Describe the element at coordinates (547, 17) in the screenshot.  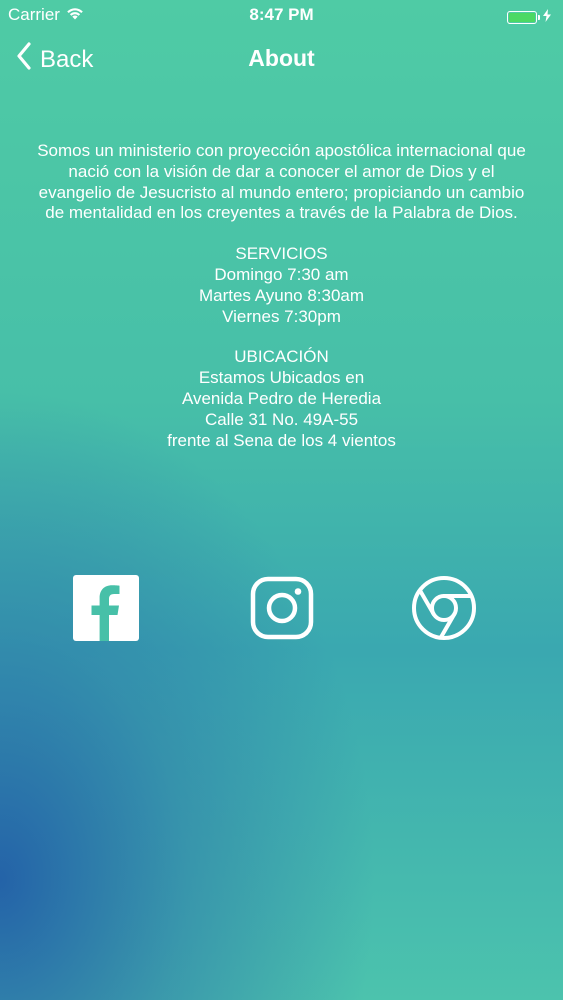
I see `charging-bolt-icon` at that location.